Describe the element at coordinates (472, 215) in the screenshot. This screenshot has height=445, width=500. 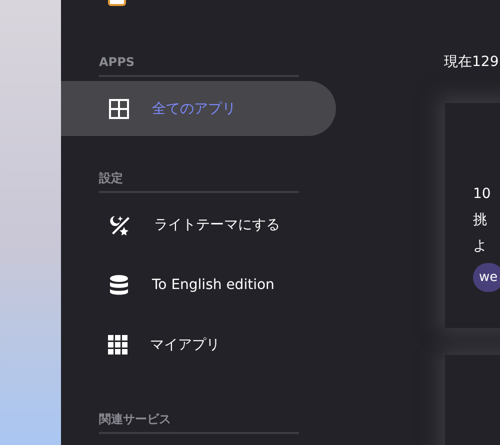
I see `app-card: 10 挑 よ we` at that location.